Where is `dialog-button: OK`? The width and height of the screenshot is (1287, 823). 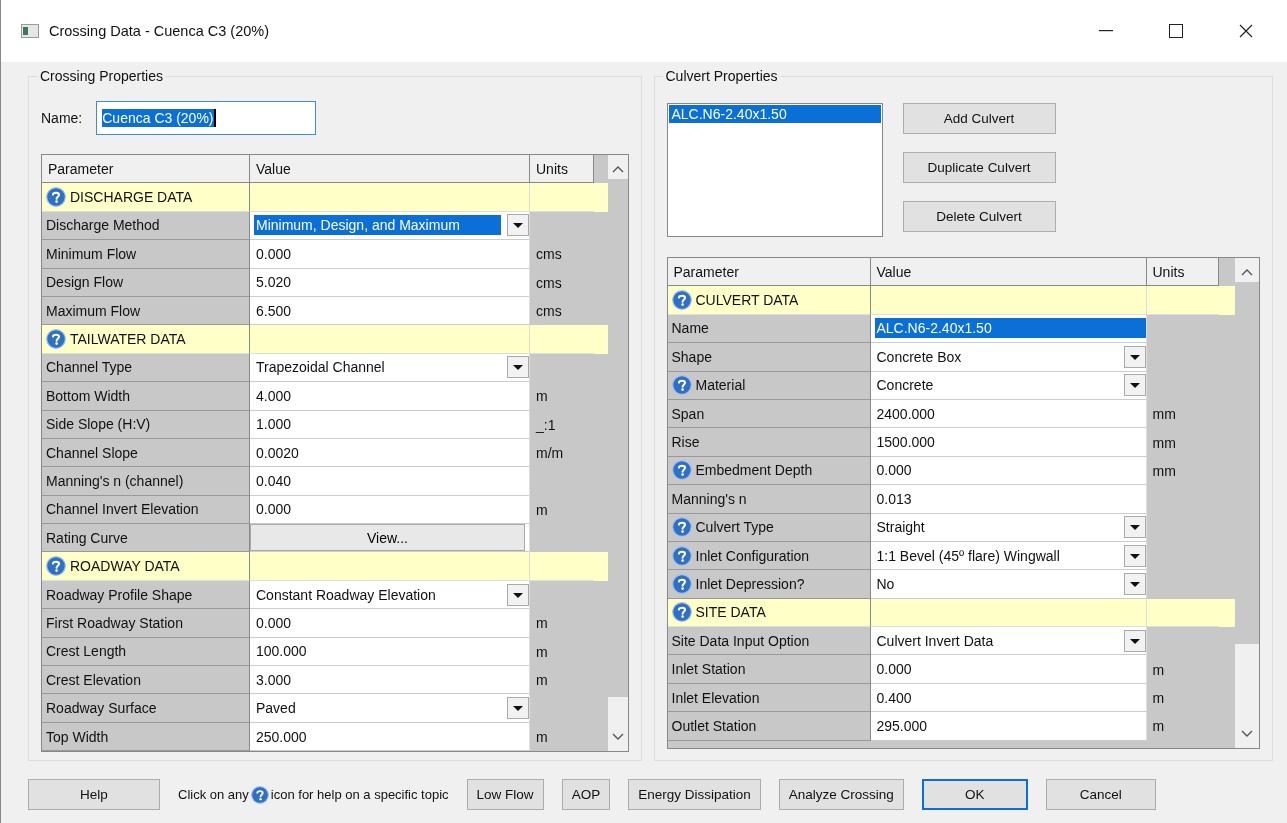 dialog-button: OK is located at coordinates (974, 794).